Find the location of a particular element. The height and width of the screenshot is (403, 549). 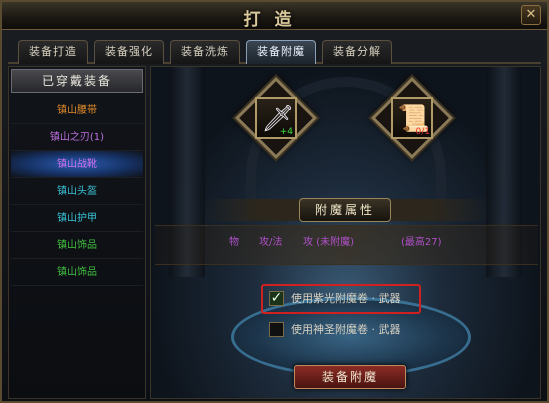

attribute-text: 攻/法 is located at coordinates (271, 242).